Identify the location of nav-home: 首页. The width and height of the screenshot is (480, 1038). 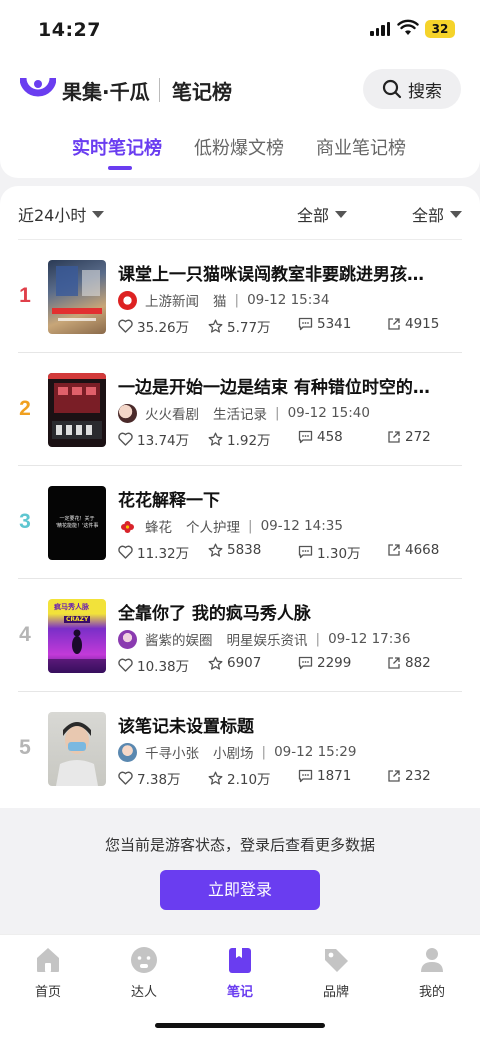
(48, 971).